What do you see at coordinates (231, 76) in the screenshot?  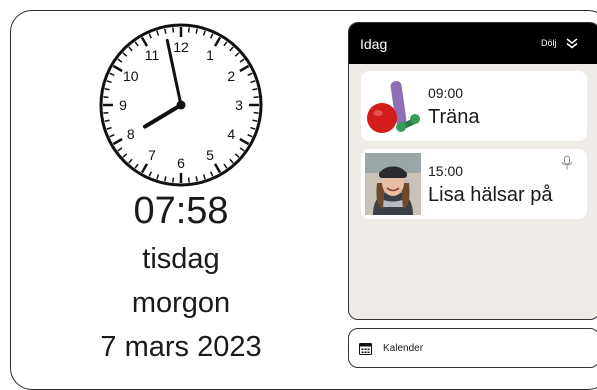 I see `clock-numeral: 2` at bounding box center [231, 76].